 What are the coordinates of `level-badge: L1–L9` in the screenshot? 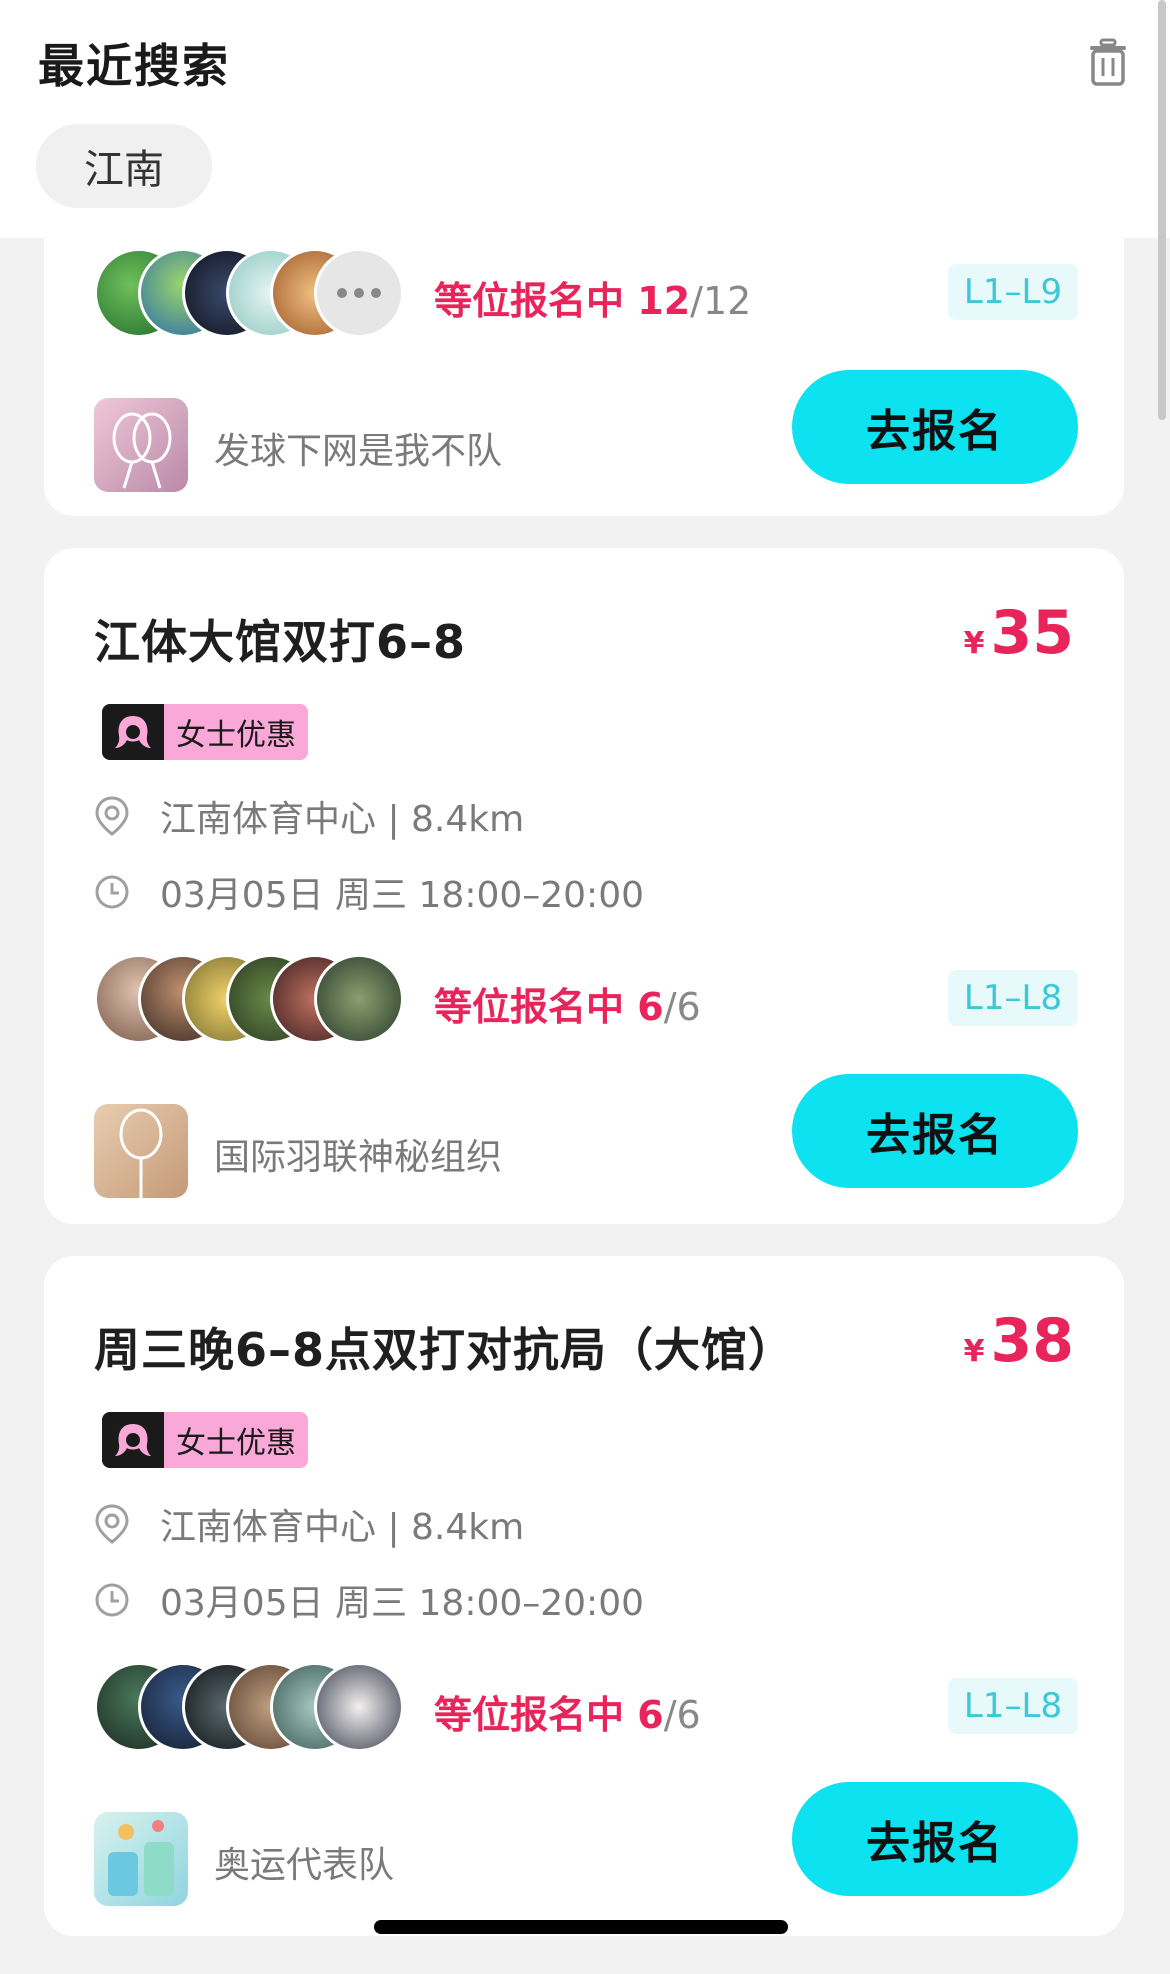 It's located at (1013, 292).